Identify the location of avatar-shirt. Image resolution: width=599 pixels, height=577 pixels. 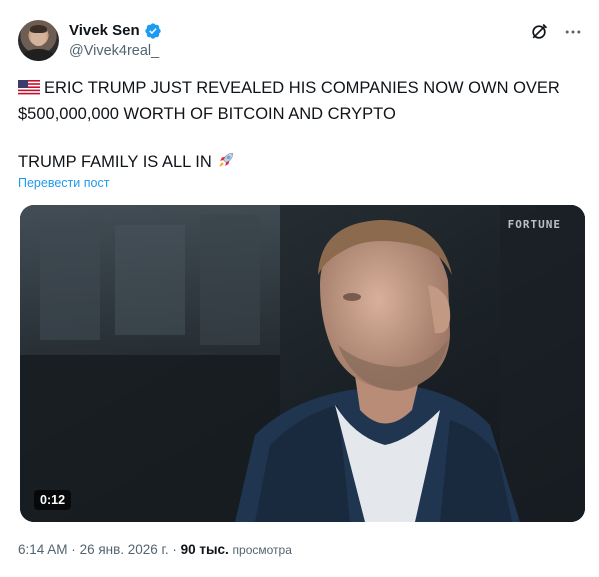
(38, 55).